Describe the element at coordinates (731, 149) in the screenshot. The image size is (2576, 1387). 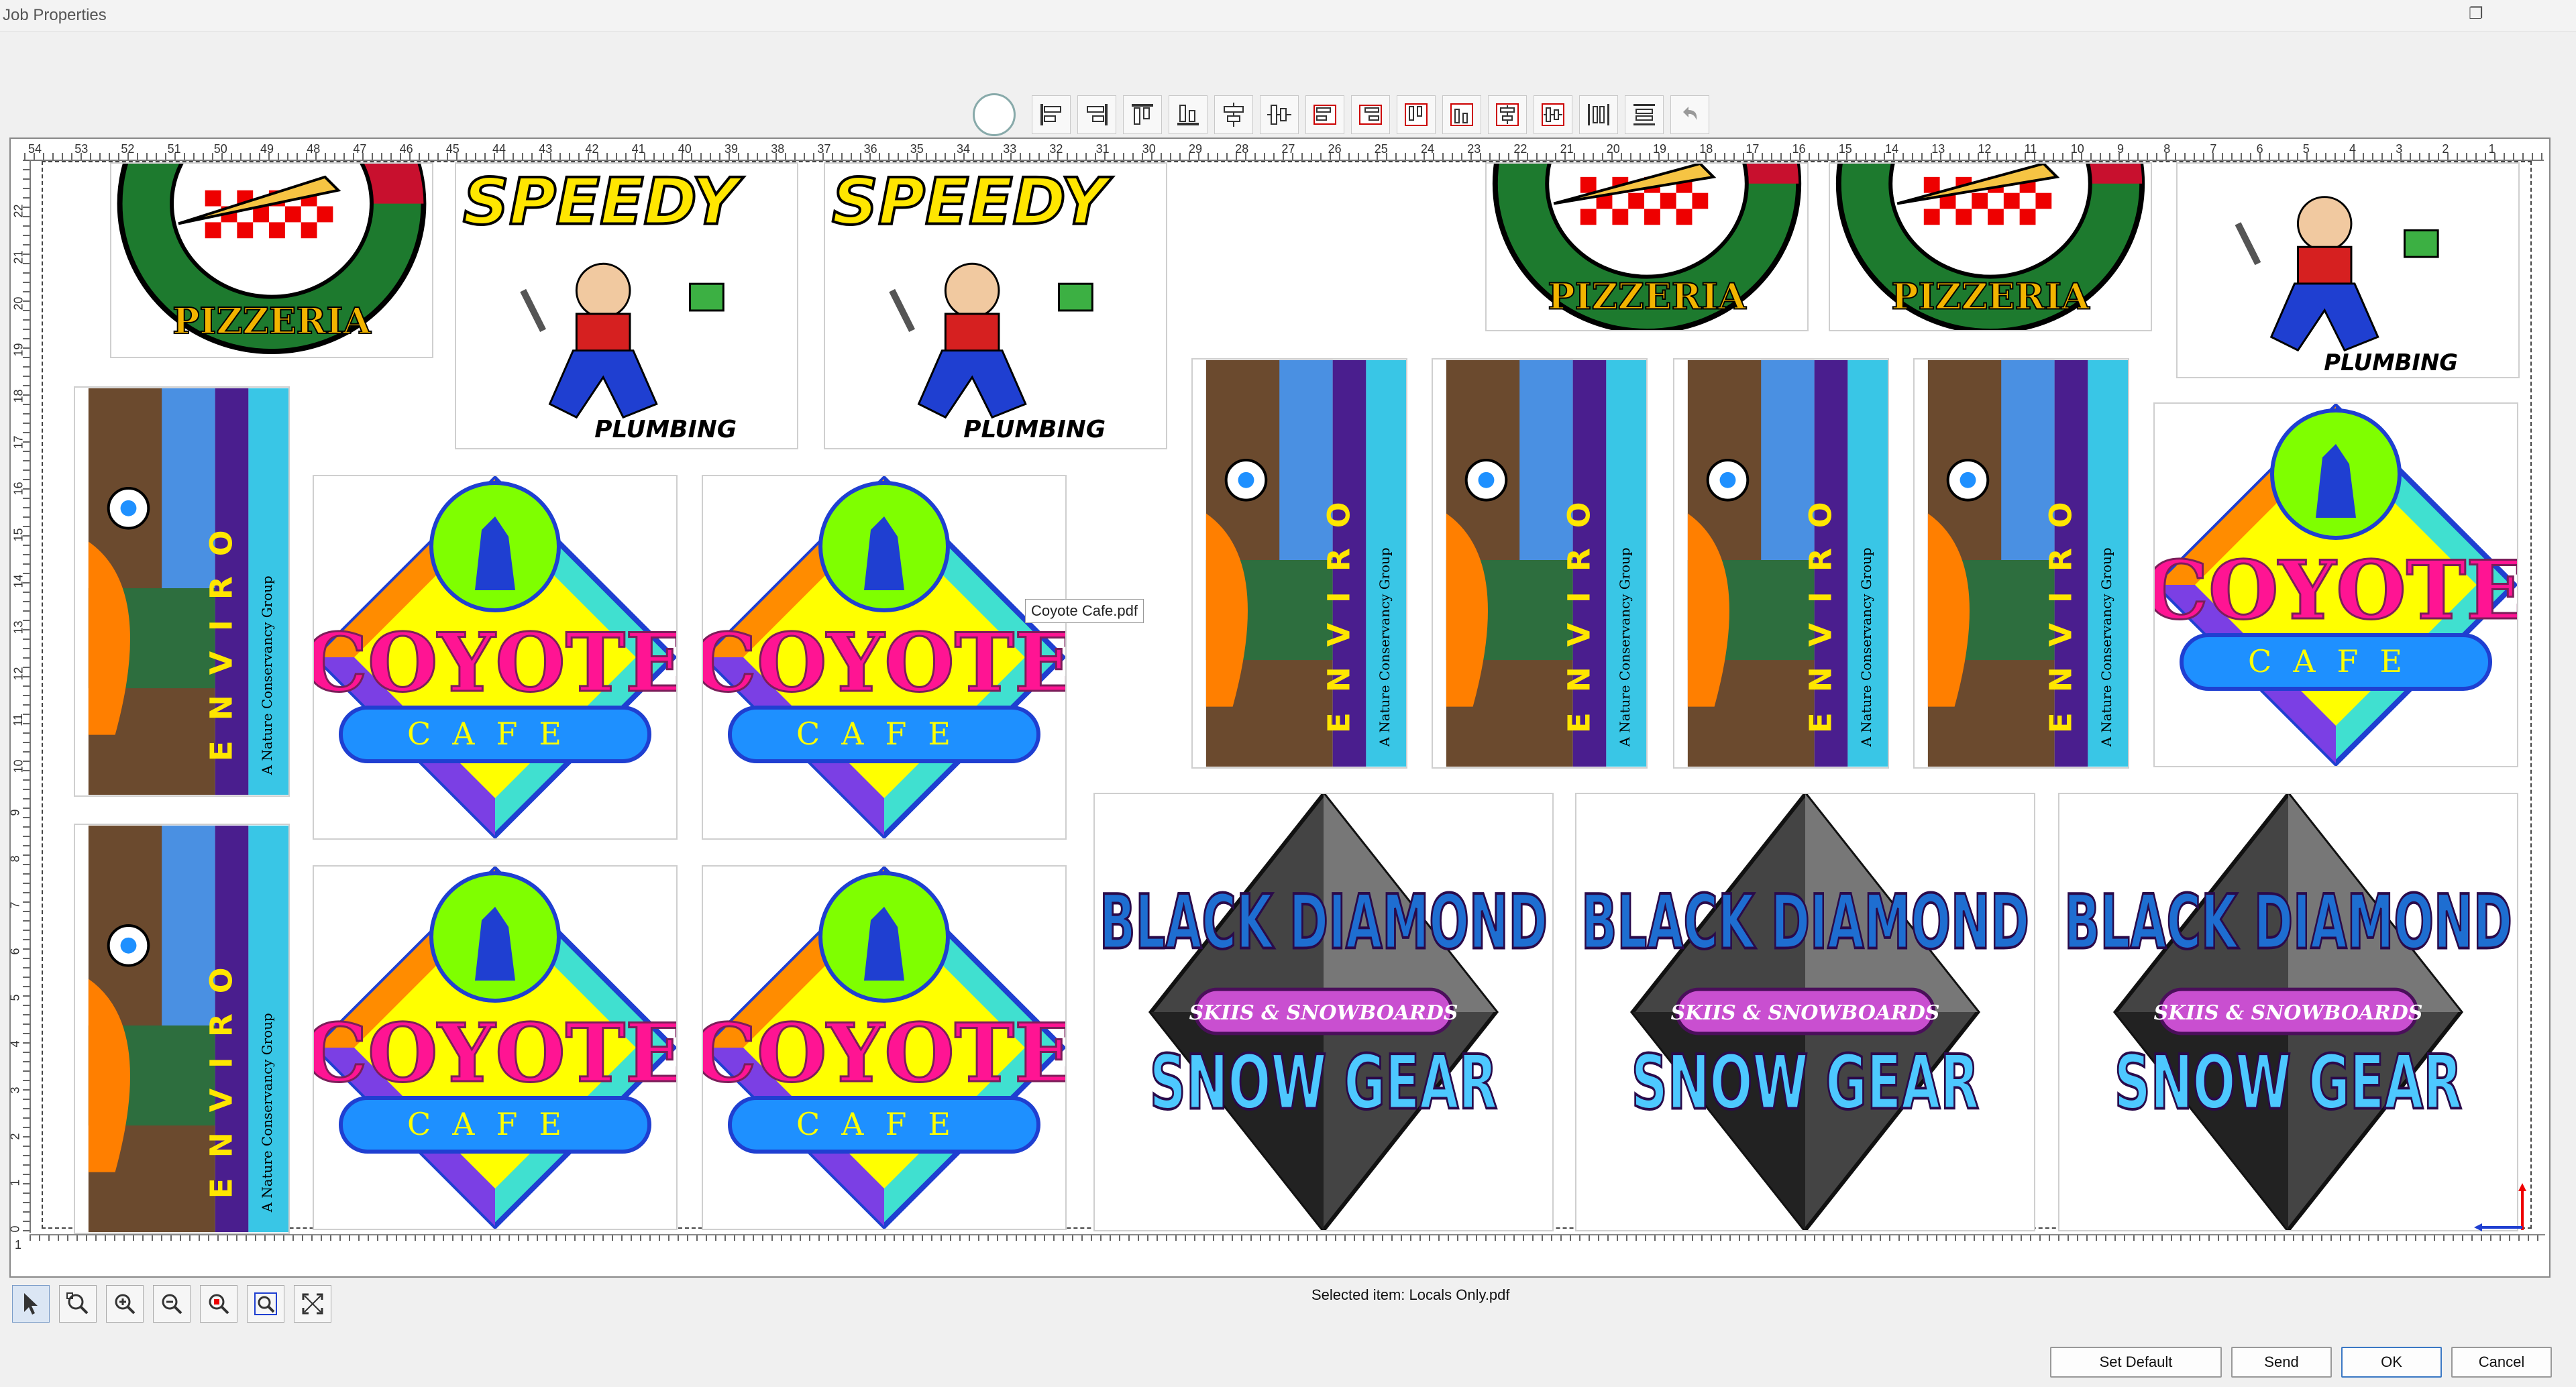
I see `ruler-label: 39` at that location.